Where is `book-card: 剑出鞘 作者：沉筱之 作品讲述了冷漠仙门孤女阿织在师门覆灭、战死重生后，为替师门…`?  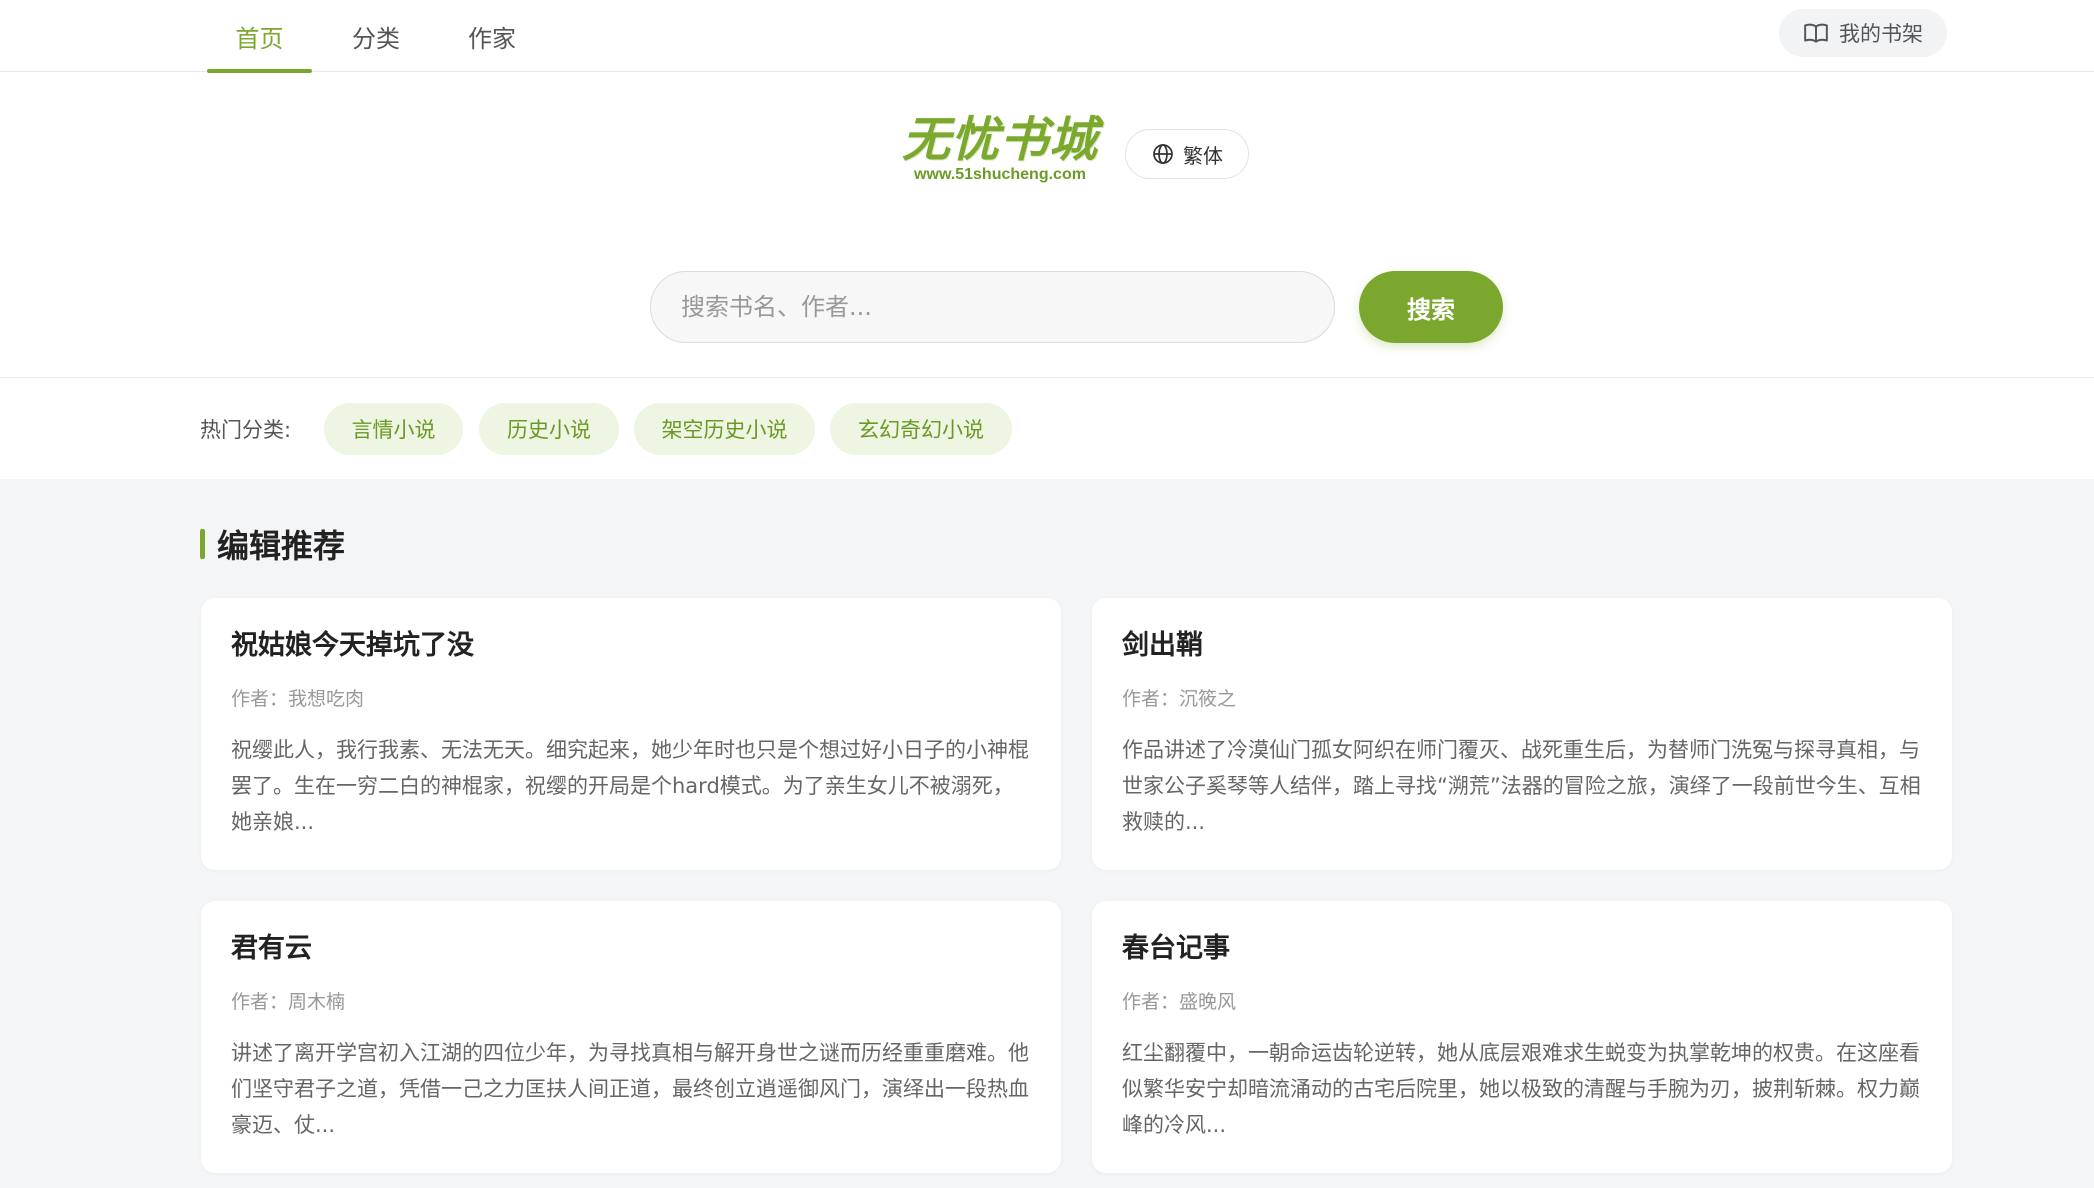 book-card: 剑出鞘 作者：沉筱之 作品讲述了冷漠仙门孤女阿织在师门覆灭、战死重生后，为替师门… is located at coordinates (1522, 734).